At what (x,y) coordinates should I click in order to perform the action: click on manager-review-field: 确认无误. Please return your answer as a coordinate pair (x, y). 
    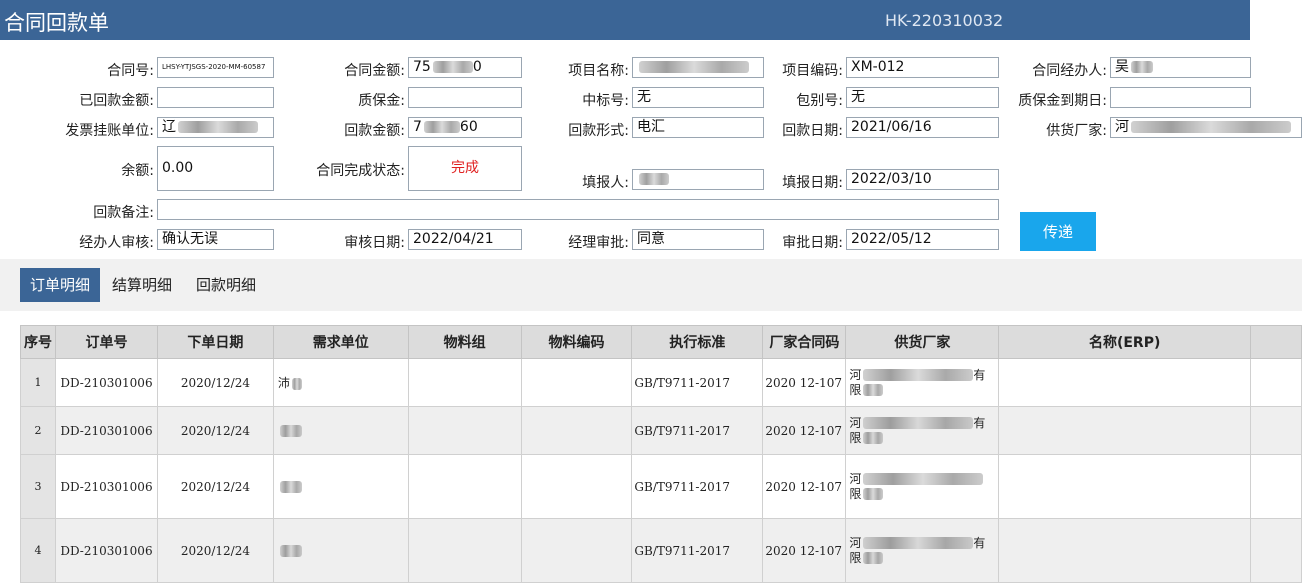
    Looking at the image, I should click on (215, 239).